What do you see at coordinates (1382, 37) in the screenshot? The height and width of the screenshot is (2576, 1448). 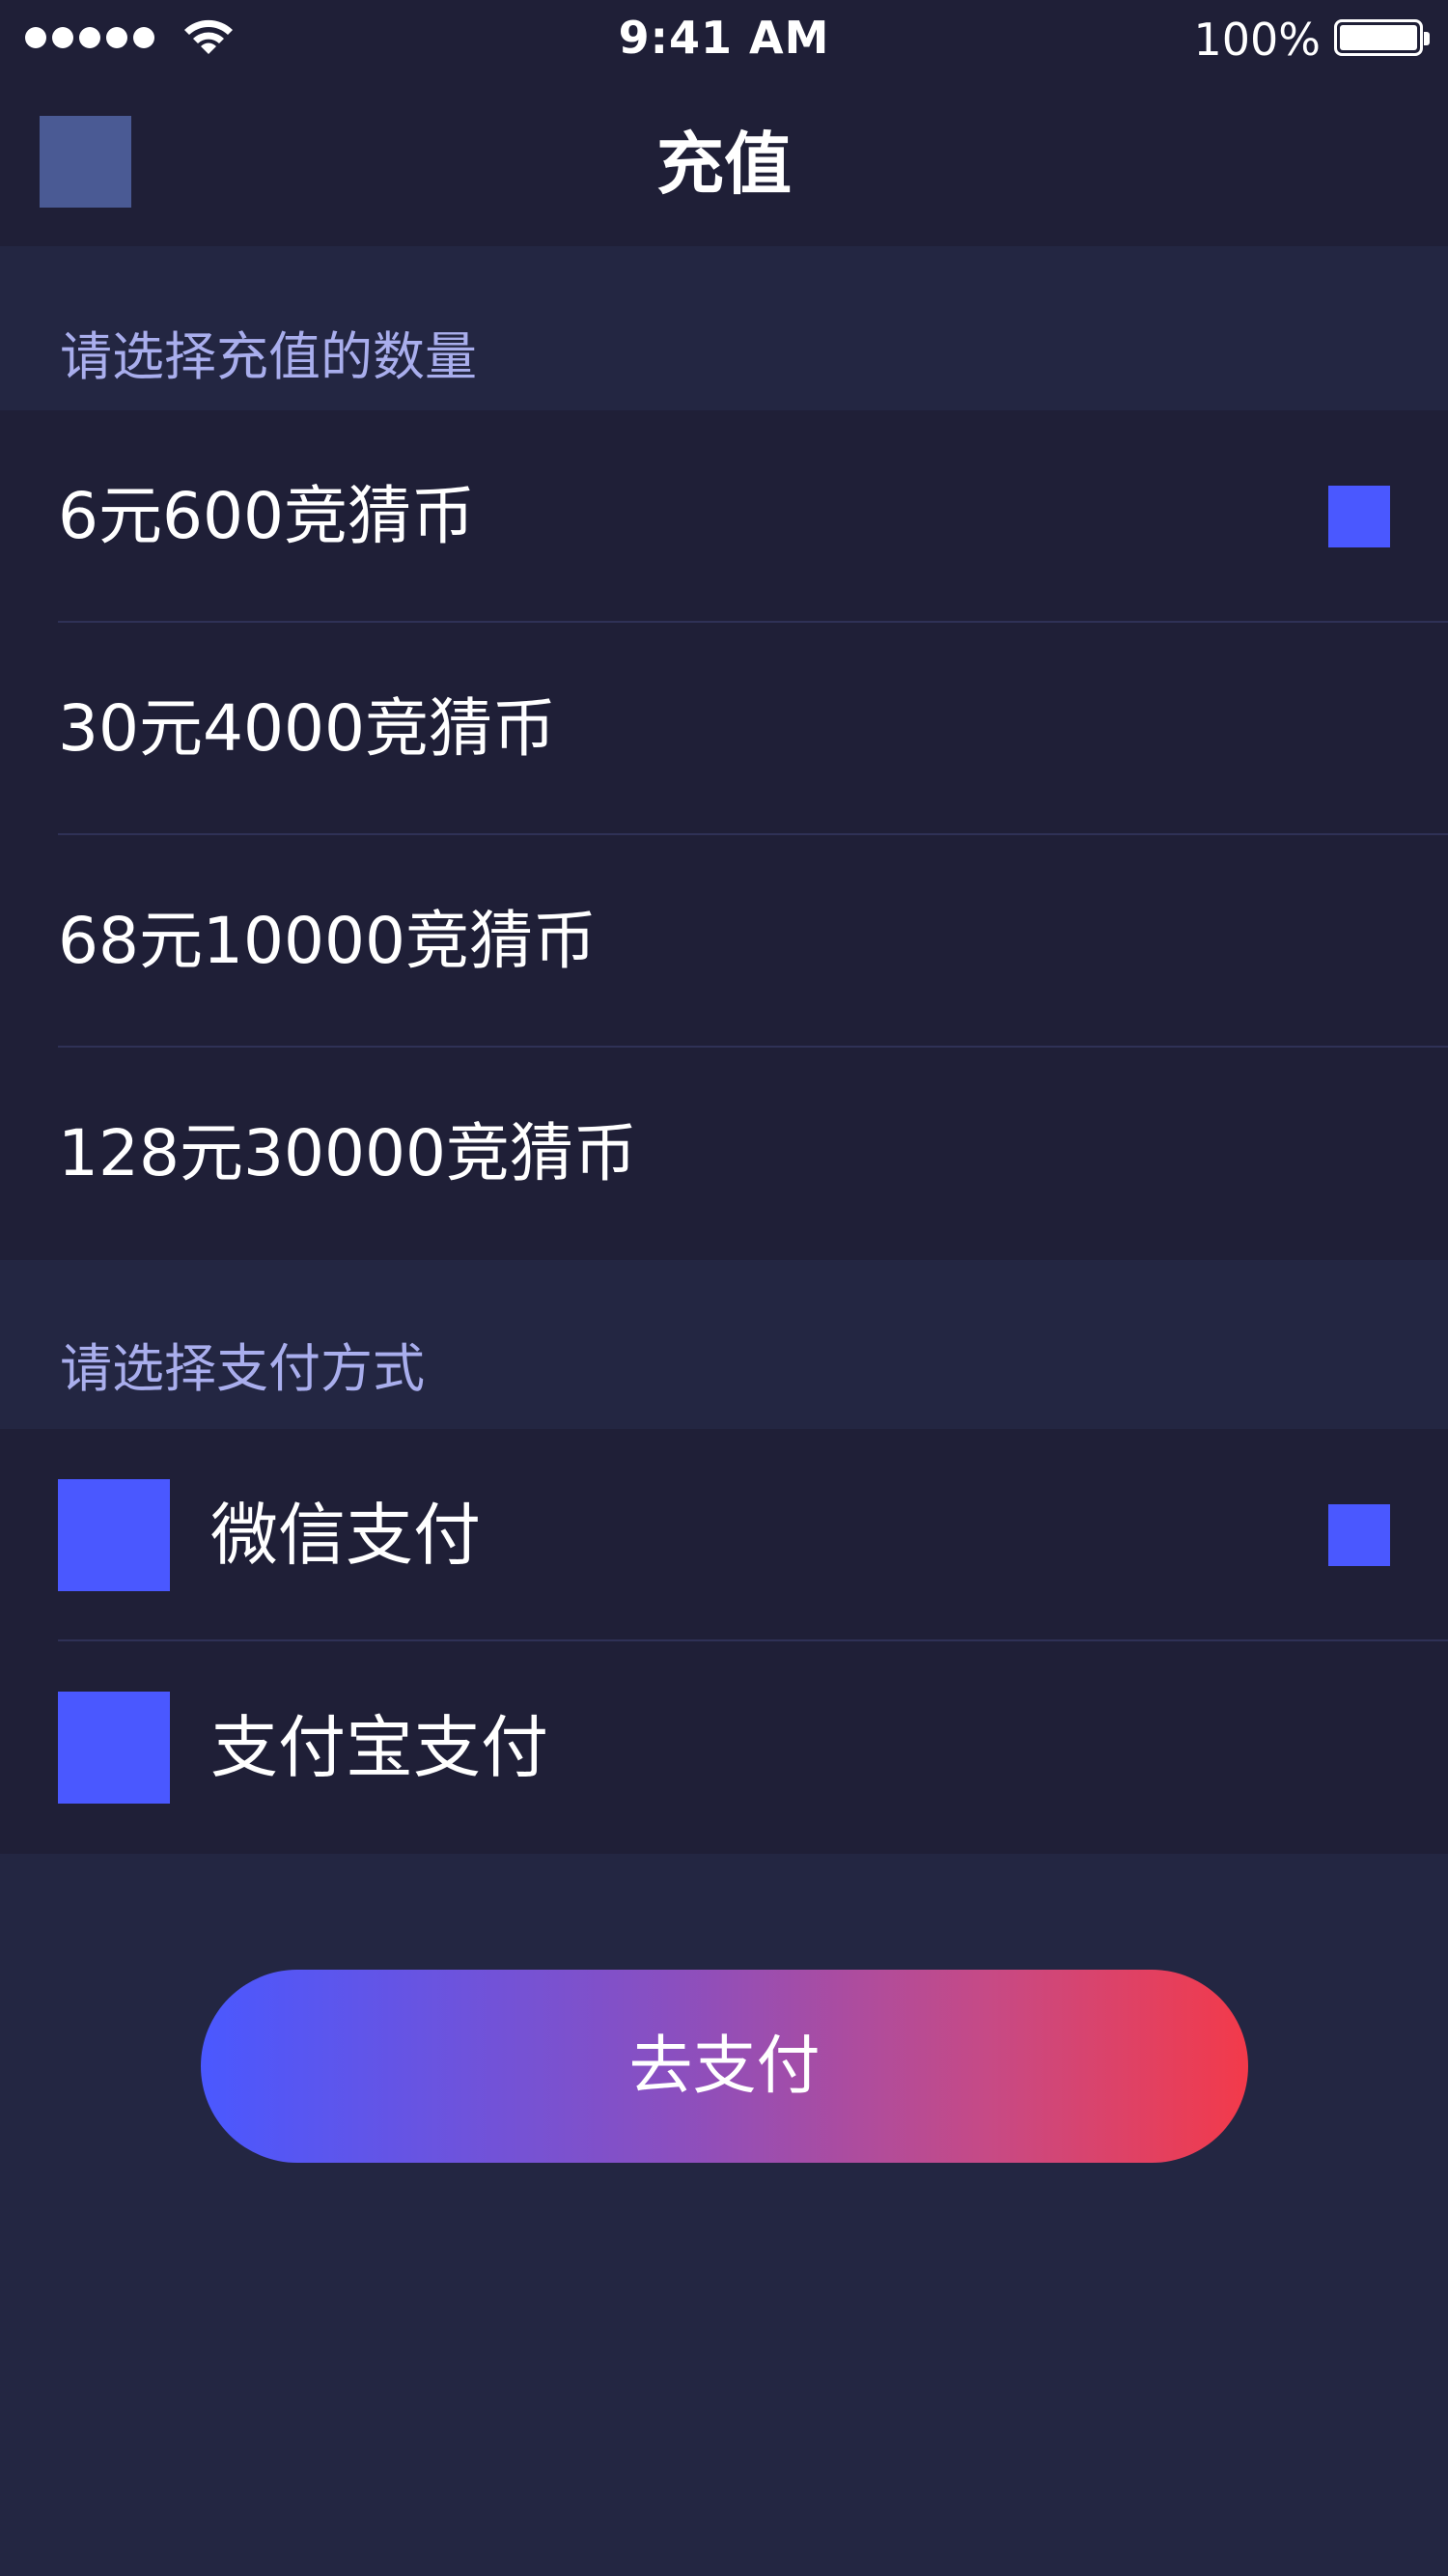 I see `battery-icon` at bounding box center [1382, 37].